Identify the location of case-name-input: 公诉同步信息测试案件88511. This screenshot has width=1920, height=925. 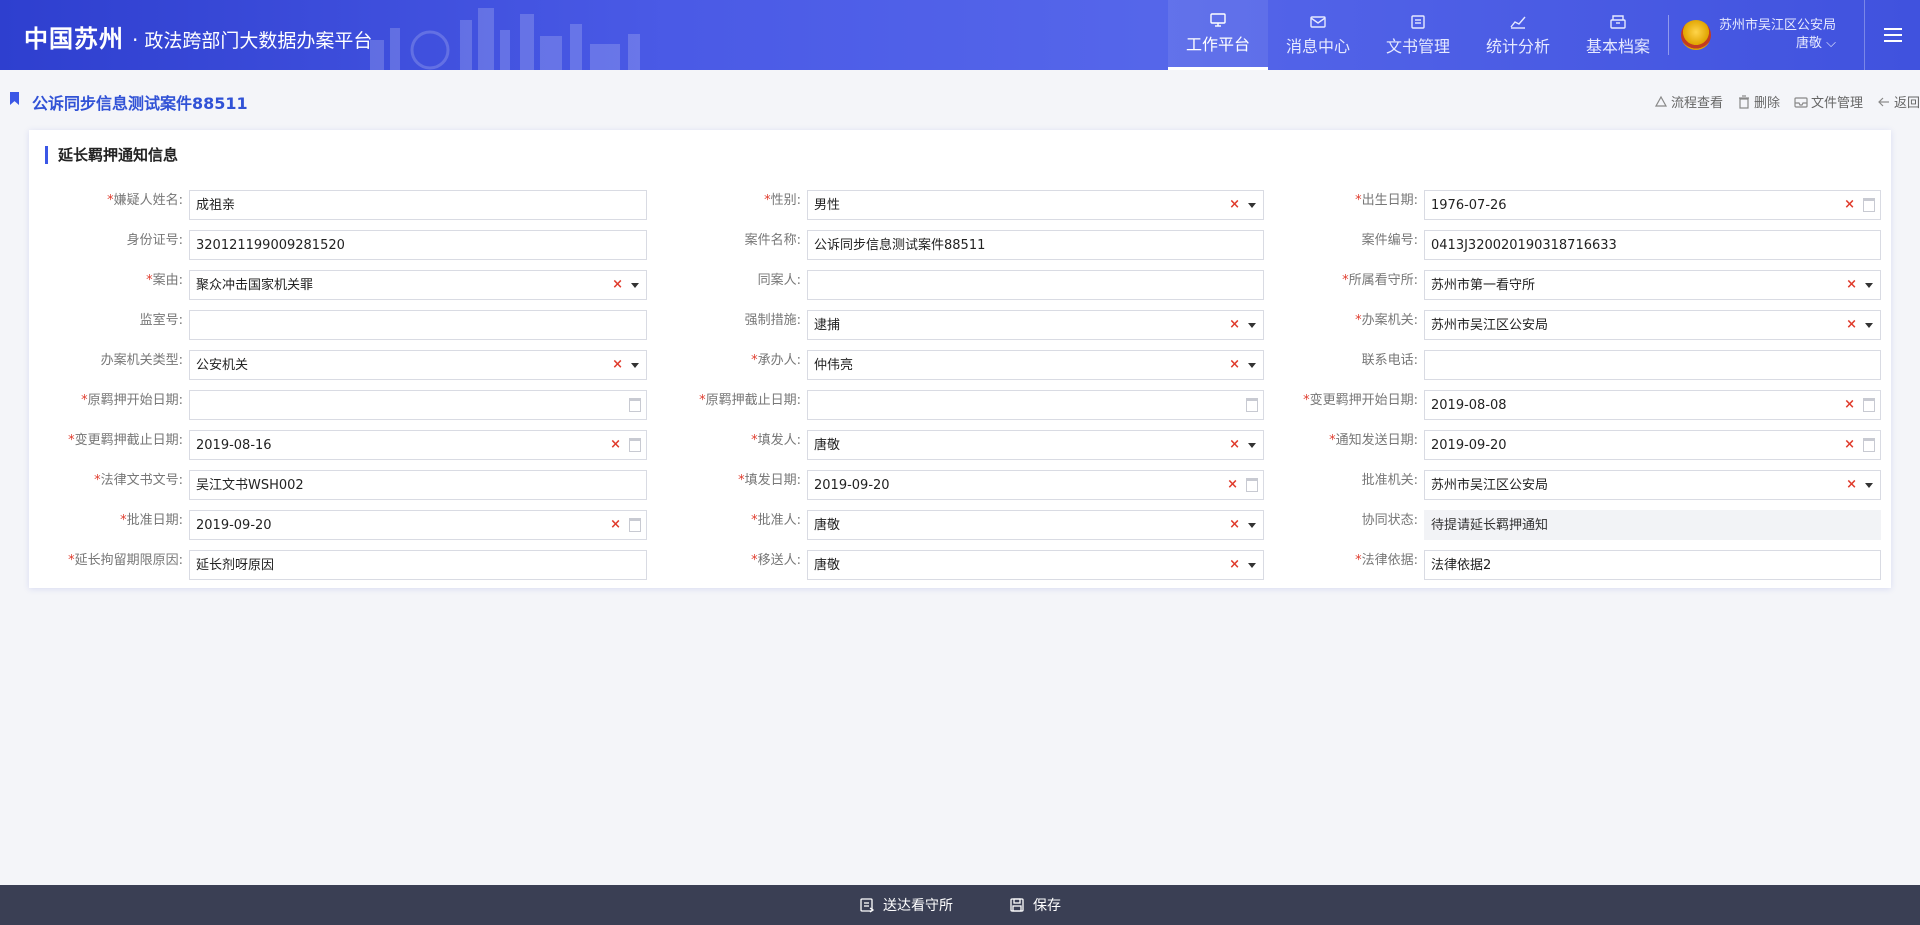
(1035, 245).